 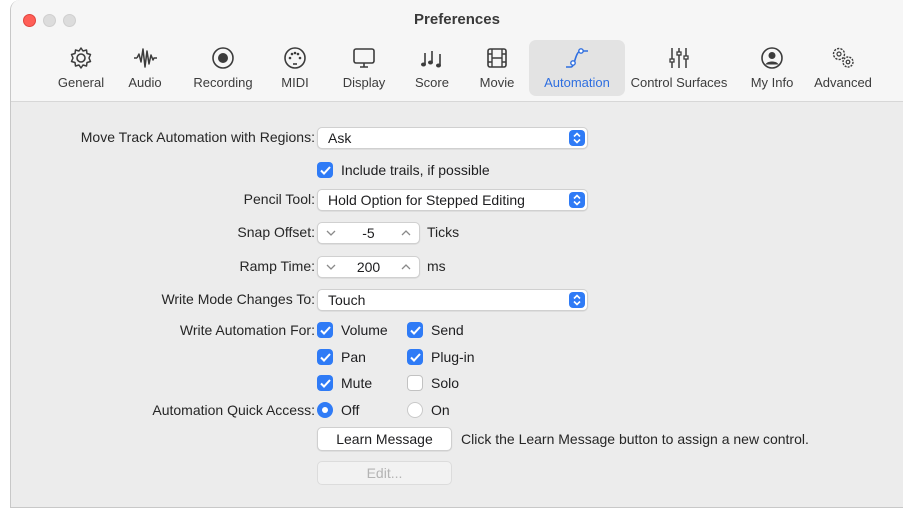 What do you see at coordinates (497, 58) in the screenshot?
I see `film-icon` at bounding box center [497, 58].